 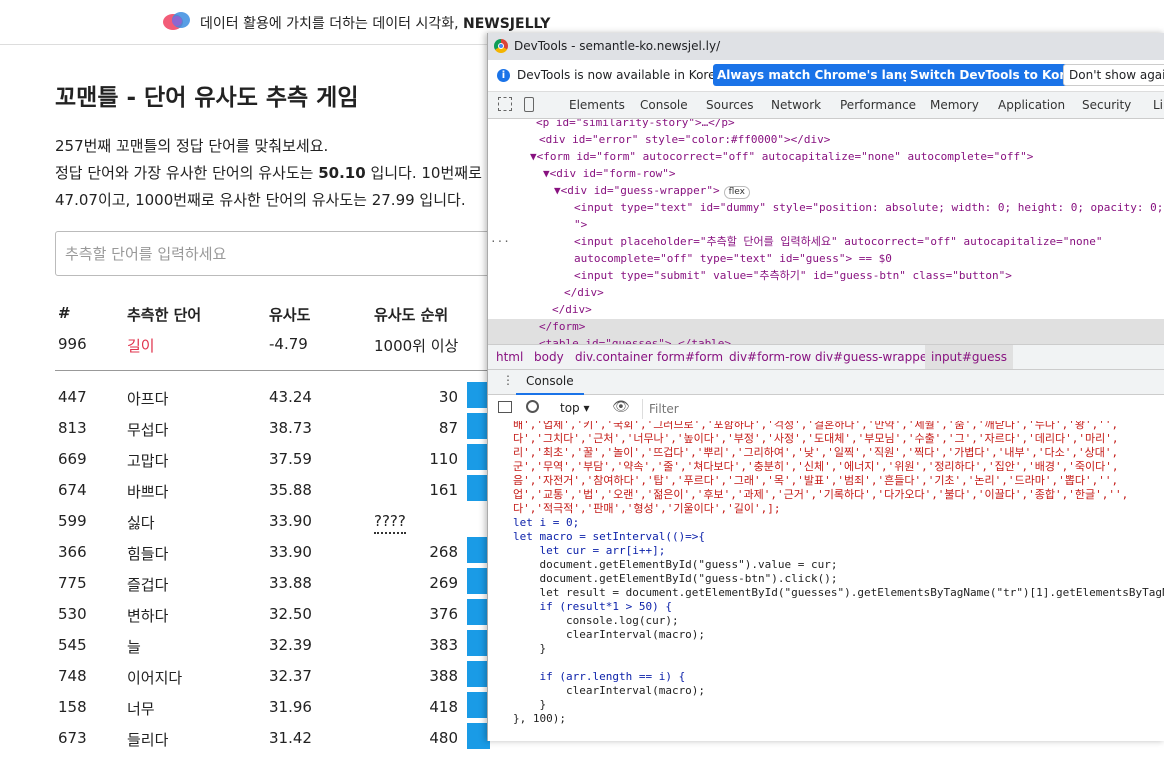 What do you see at coordinates (501, 46) in the screenshot?
I see `chrome-icon` at bounding box center [501, 46].